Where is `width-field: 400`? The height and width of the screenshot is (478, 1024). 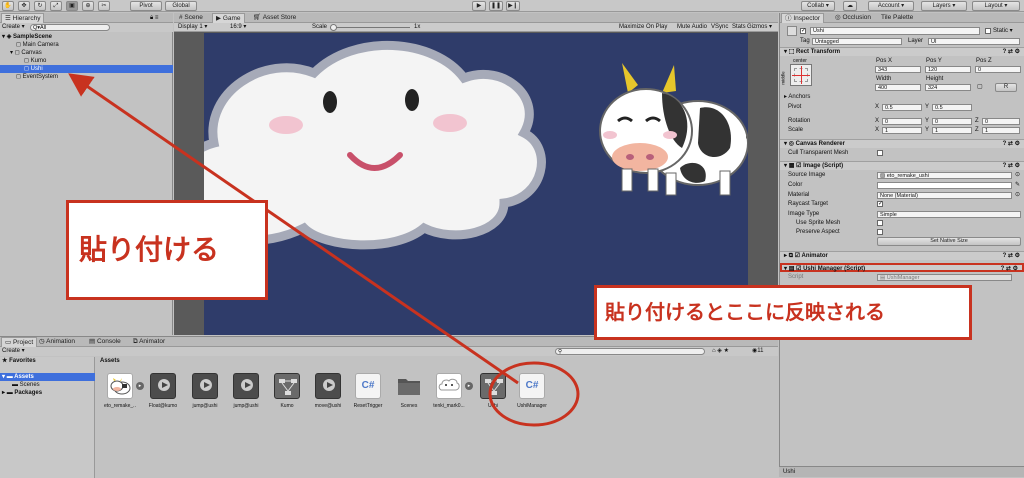 width-field: 400 is located at coordinates (898, 87).